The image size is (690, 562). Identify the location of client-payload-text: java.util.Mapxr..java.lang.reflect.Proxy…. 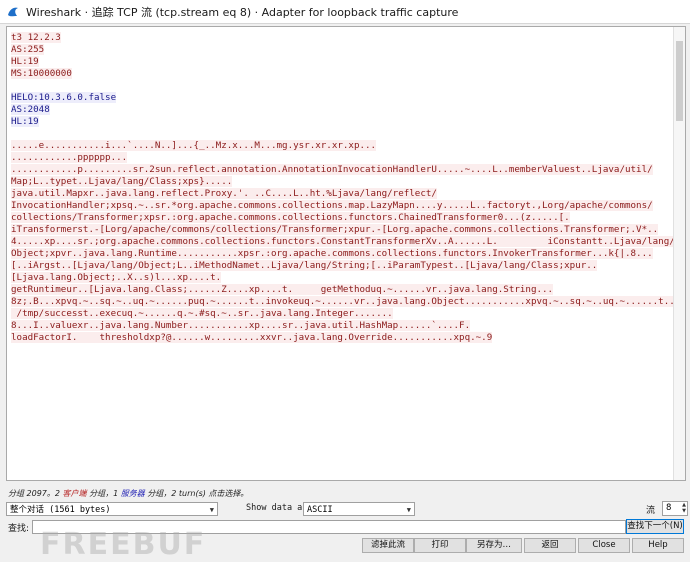
(224, 193).